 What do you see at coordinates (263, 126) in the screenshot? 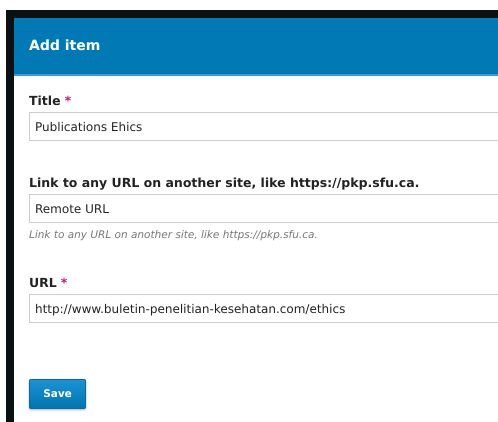
I see `input-field: Publications Ehics` at bounding box center [263, 126].